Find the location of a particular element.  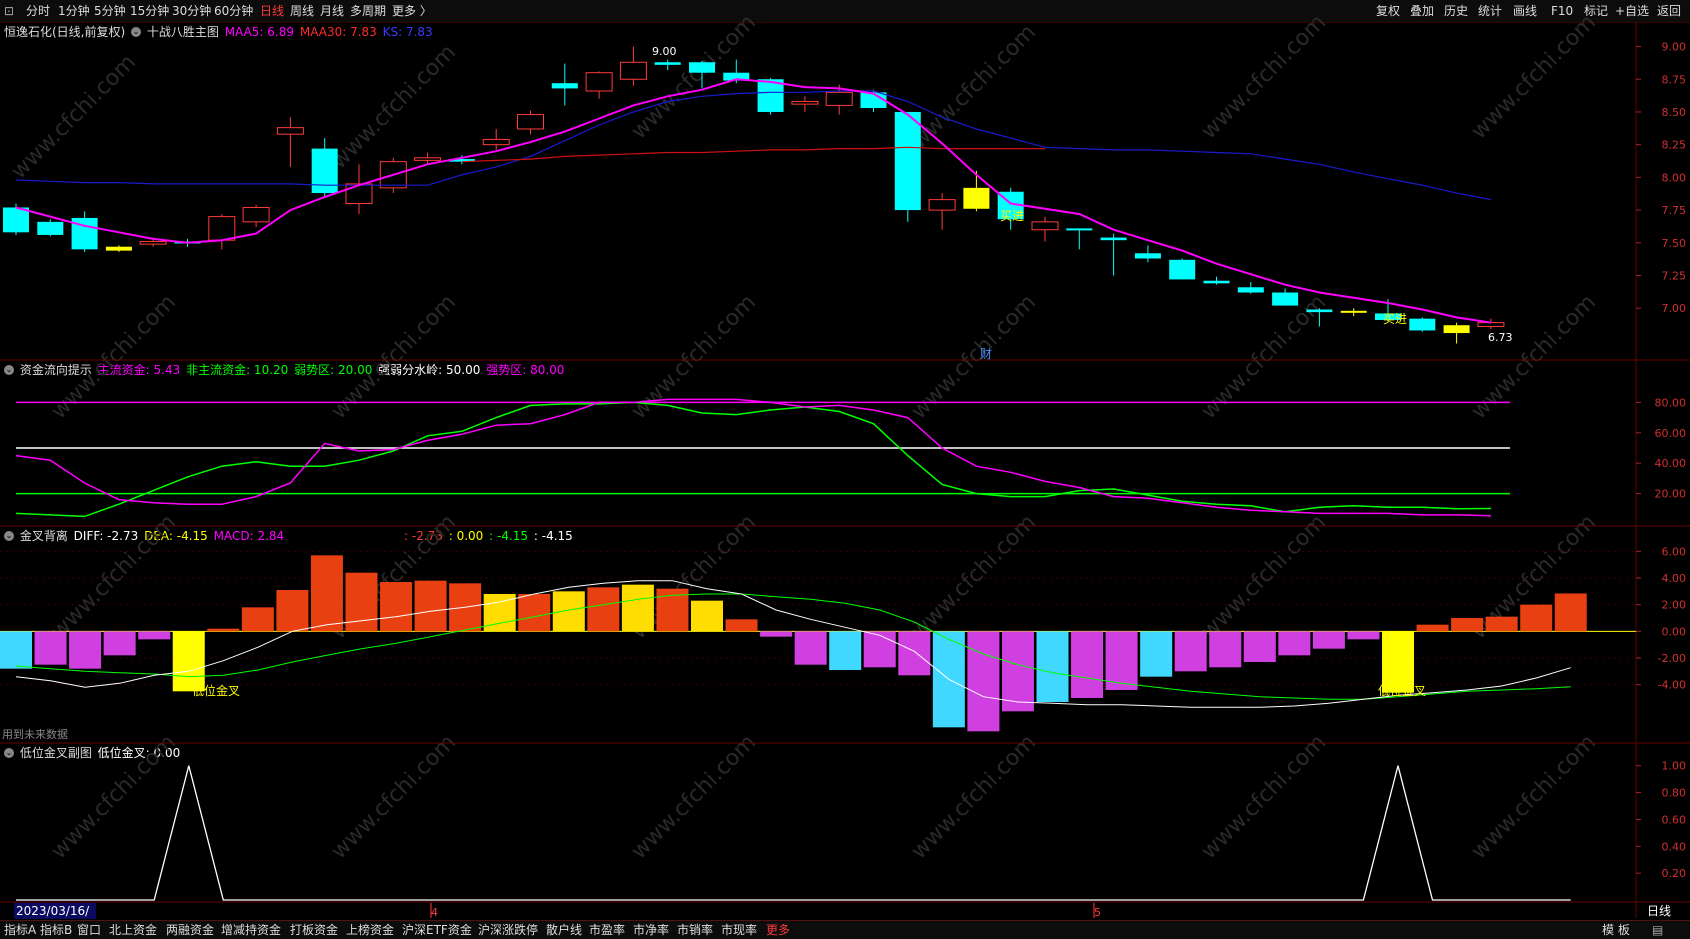

y-tick-label: 80.00 is located at coordinates (1671, 402).